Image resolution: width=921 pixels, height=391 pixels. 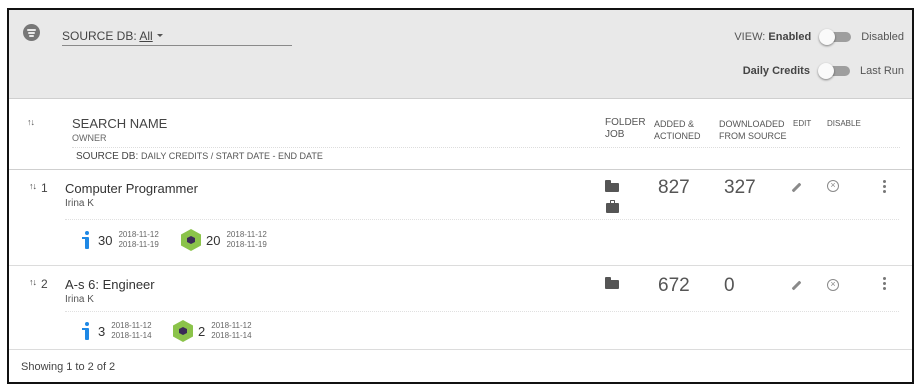 I want to click on view-enabled-label: Enabled, so click(x=790, y=37).